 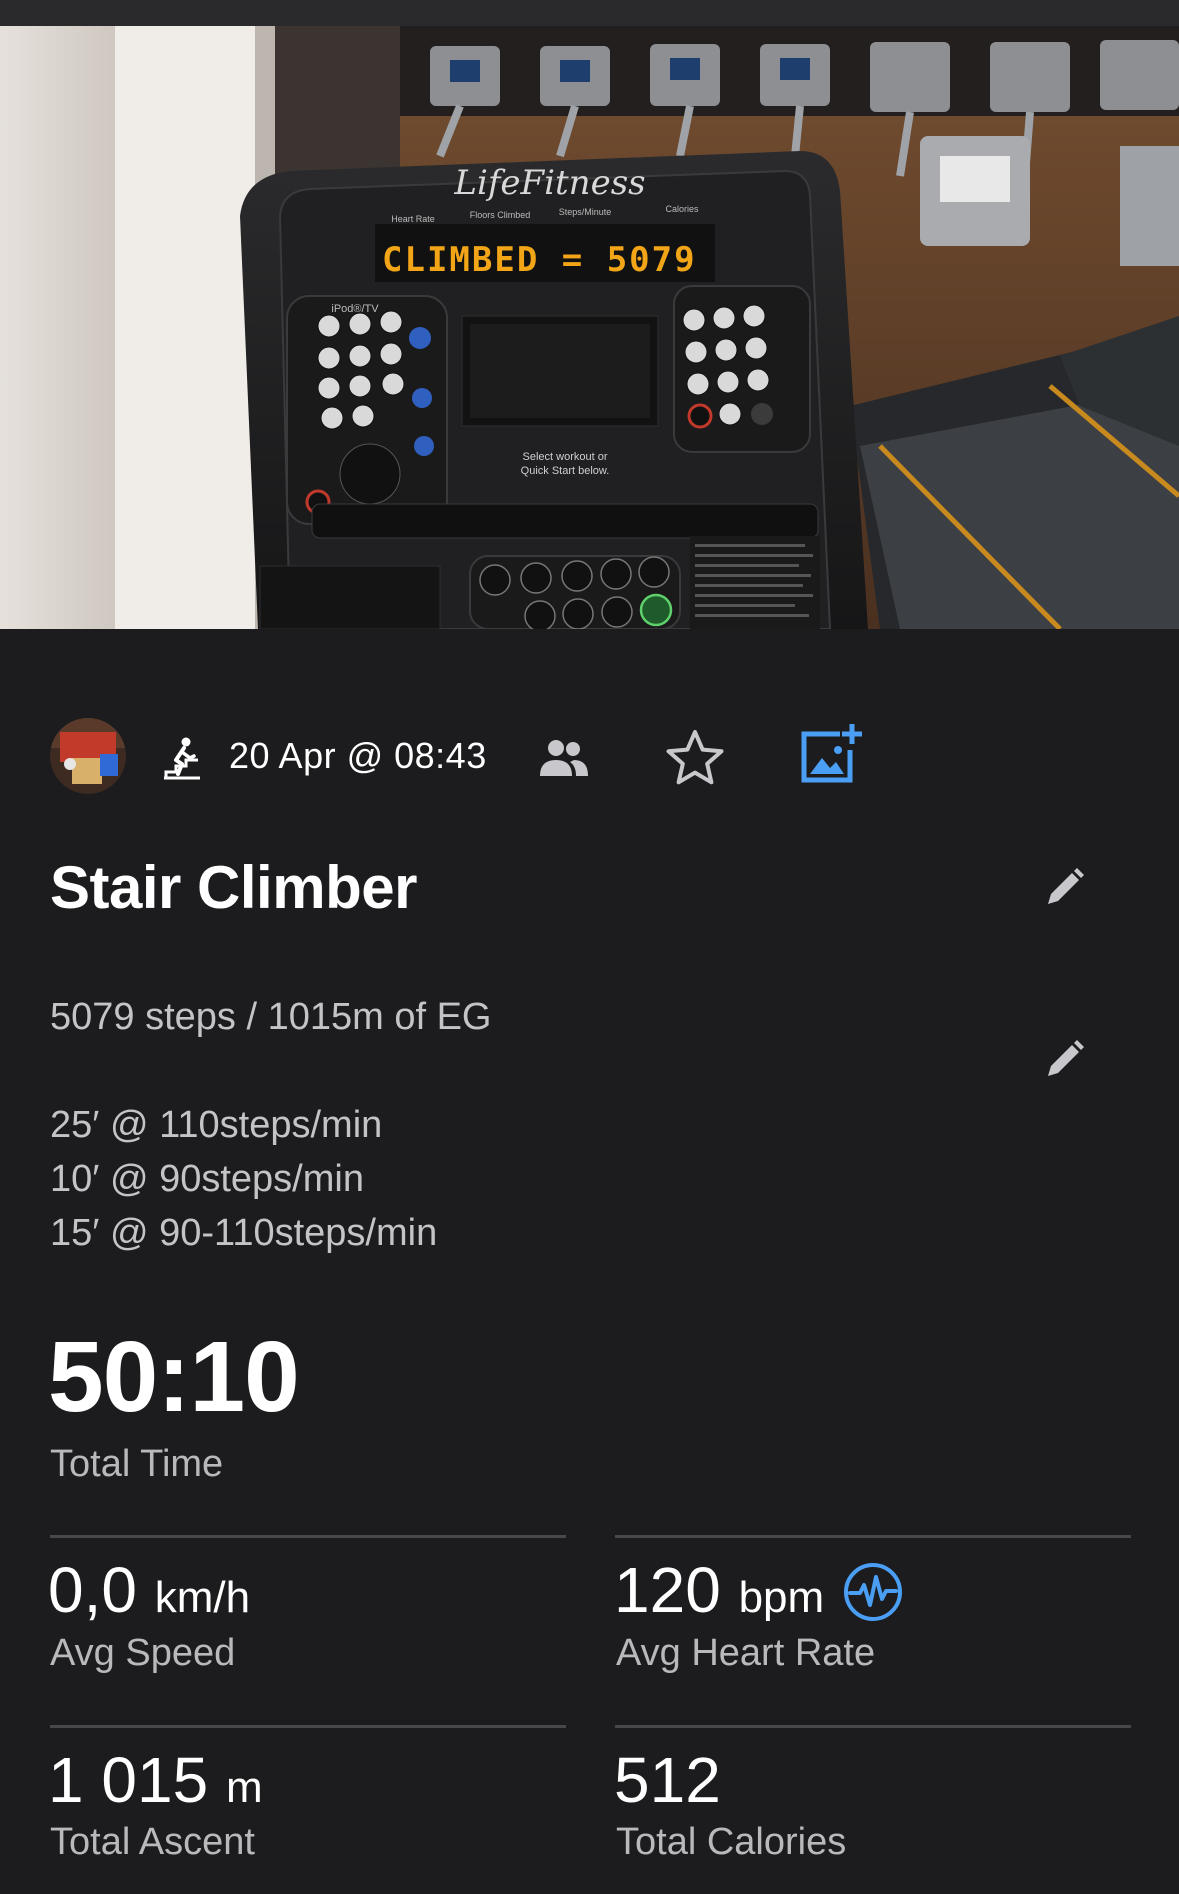 What do you see at coordinates (244, 1787) in the screenshot?
I see `total-ascent-unit: m` at bounding box center [244, 1787].